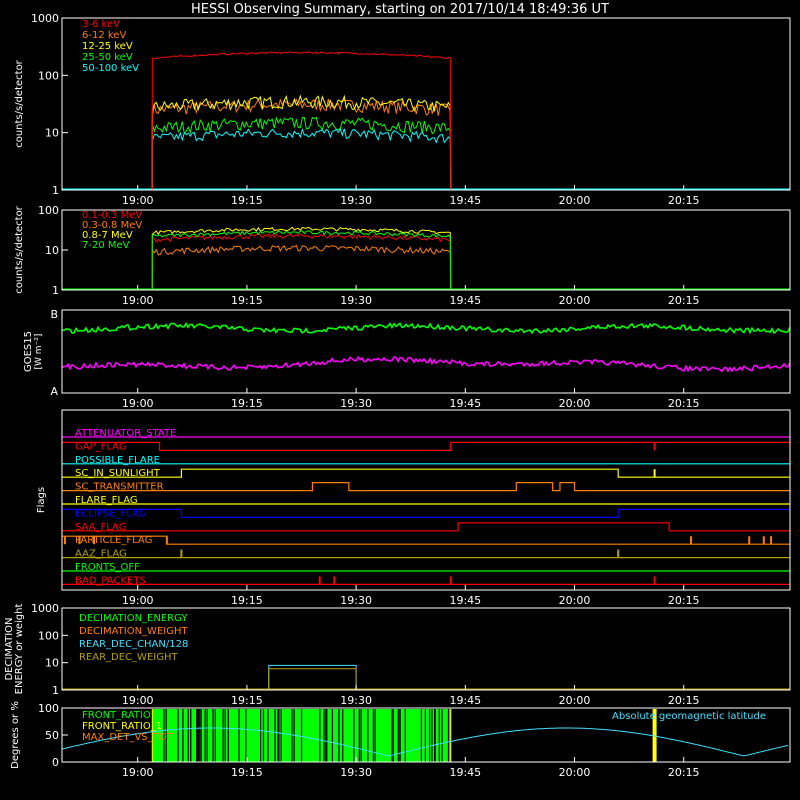 Image resolution: width=800 pixels, height=800 pixels. Describe the element at coordinates (119, 487) in the screenshot. I see `flag-label: SC_TRANSMITTER` at that location.